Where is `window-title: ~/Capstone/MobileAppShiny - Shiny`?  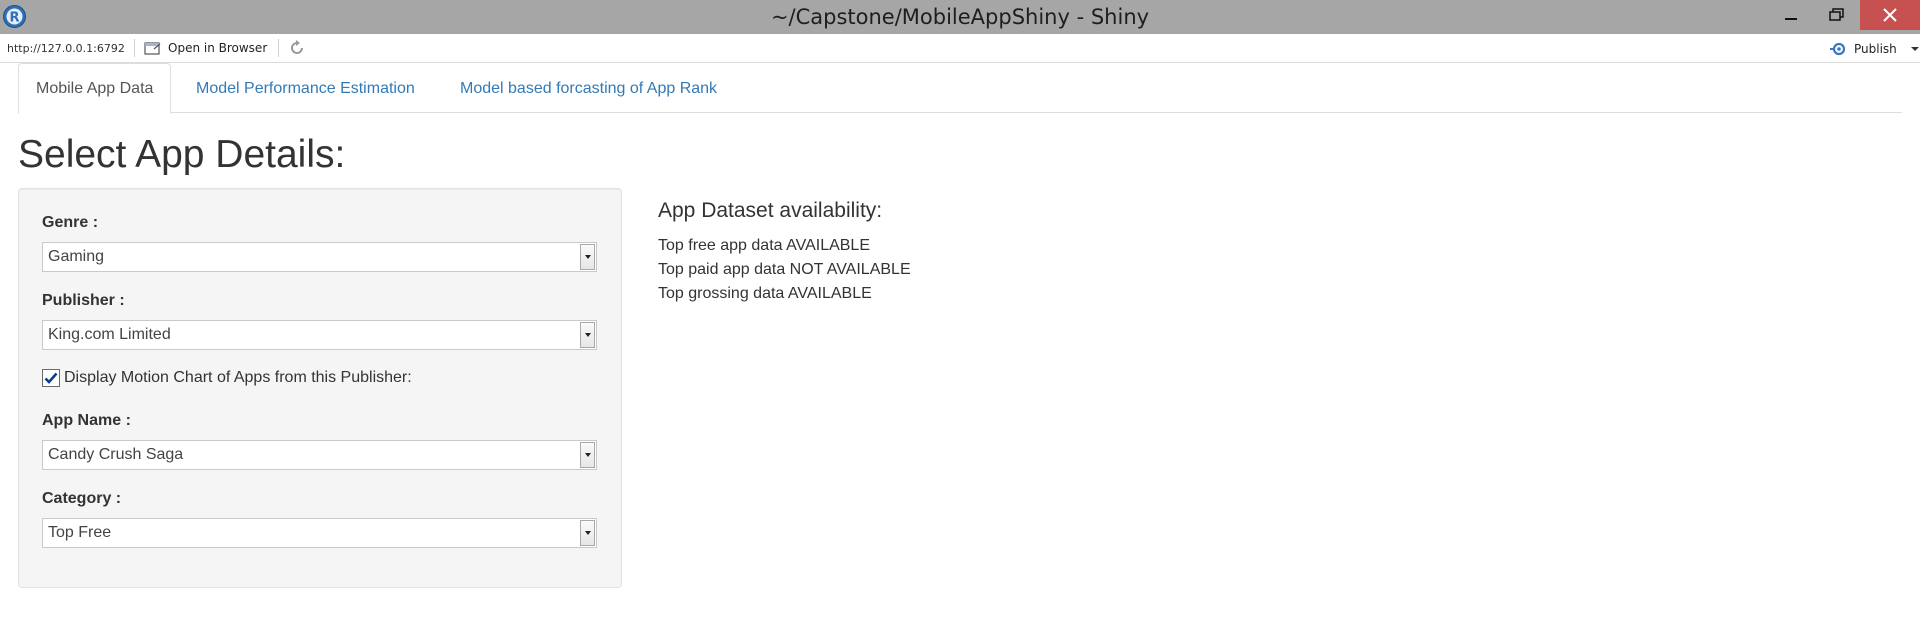 window-title: ~/Capstone/MobileAppShiny - Shiny is located at coordinates (960, 17).